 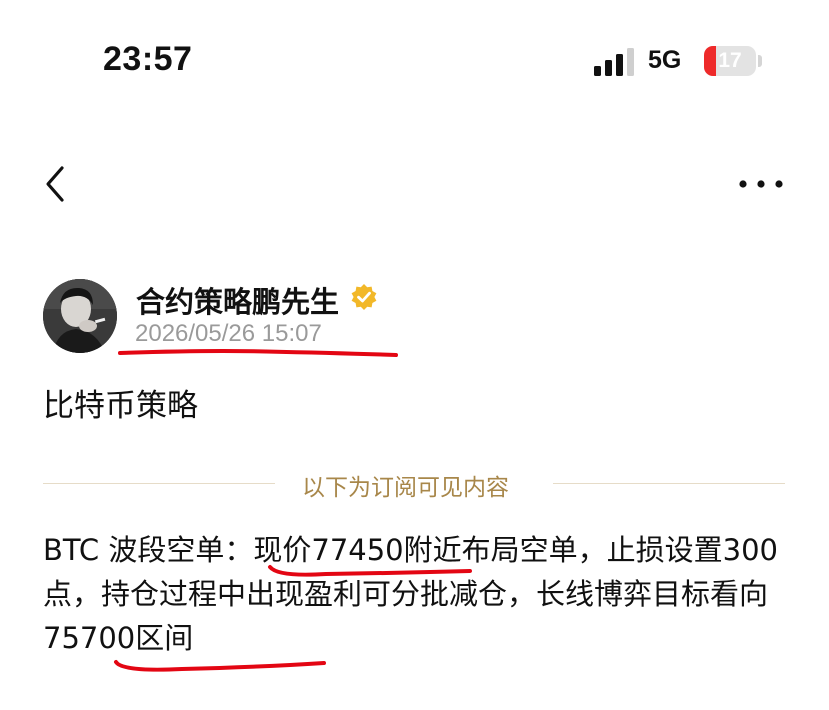 What do you see at coordinates (364, 297) in the screenshot?
I see `verified-badge-icon` at bounding box center [364, 297].